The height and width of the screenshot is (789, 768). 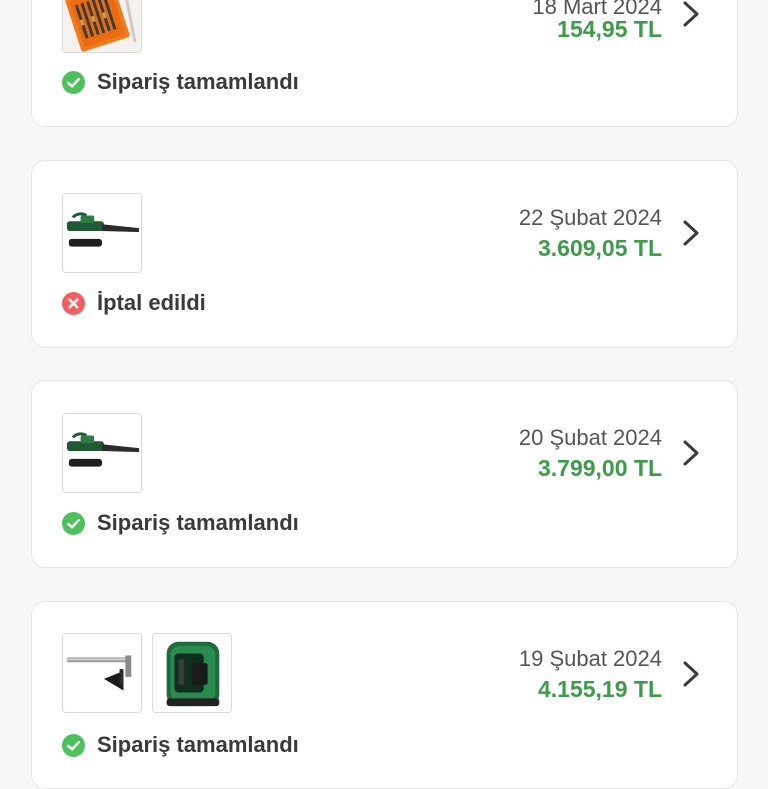 What do you see at coordinates (590, 217) in the screenshot?
I see `order-date: 22 Şubat 2024` at bounding box center [590, 217].